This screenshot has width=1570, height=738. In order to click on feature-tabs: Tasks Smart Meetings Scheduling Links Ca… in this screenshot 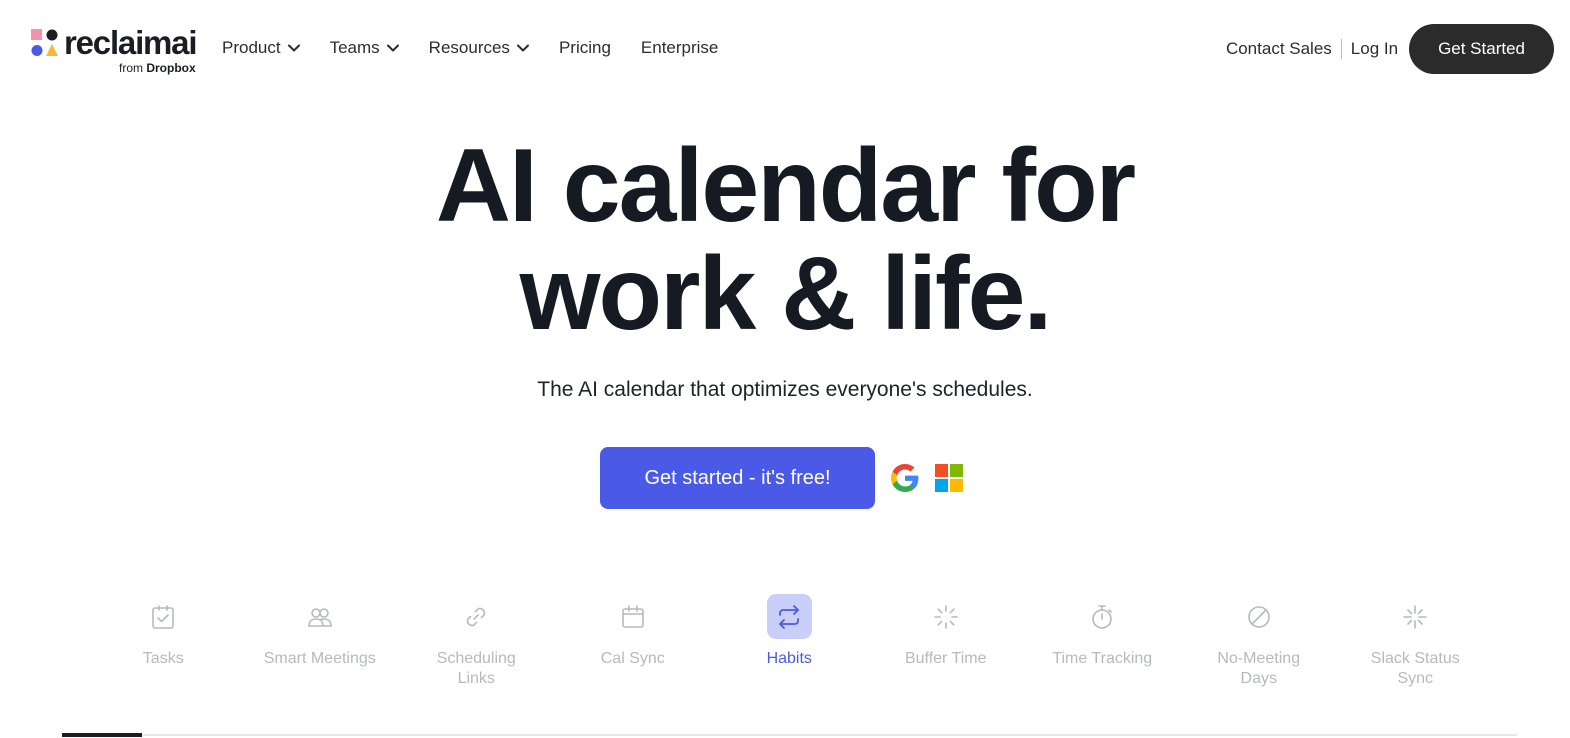, I will do `click(789, 641)`.